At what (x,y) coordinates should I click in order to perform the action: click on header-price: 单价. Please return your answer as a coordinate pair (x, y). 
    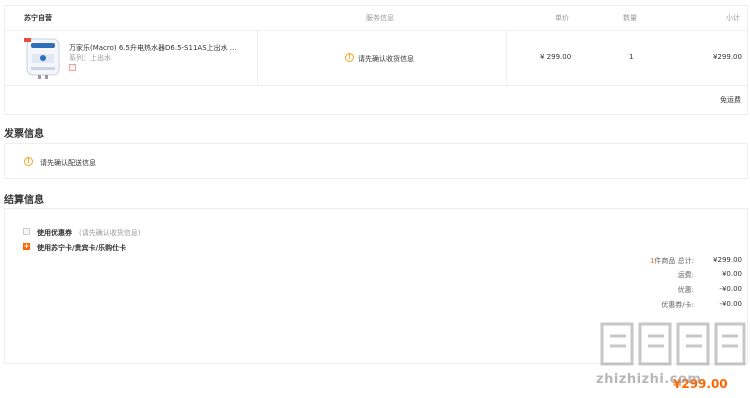
    Looking at the image, I should click on (562, 18).